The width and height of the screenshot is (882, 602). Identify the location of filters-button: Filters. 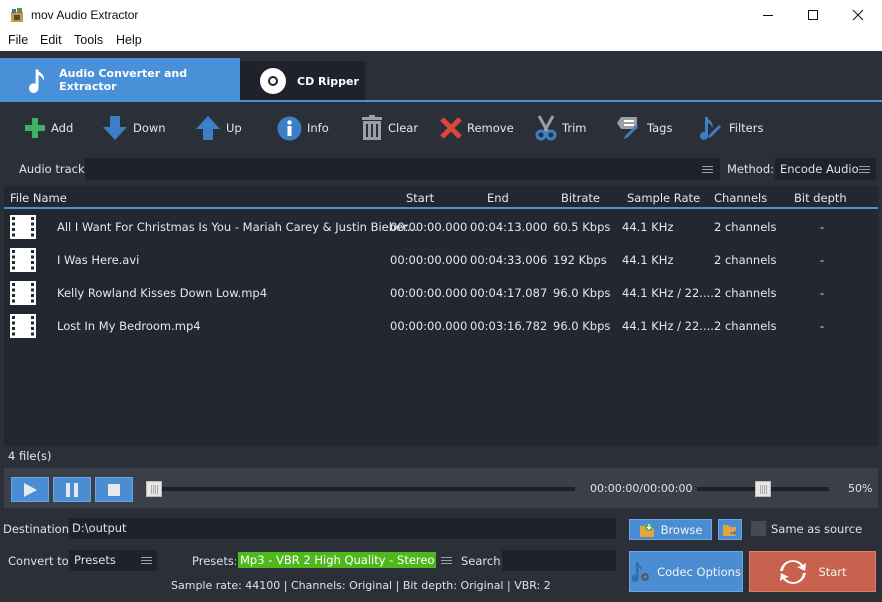
(730, 128).